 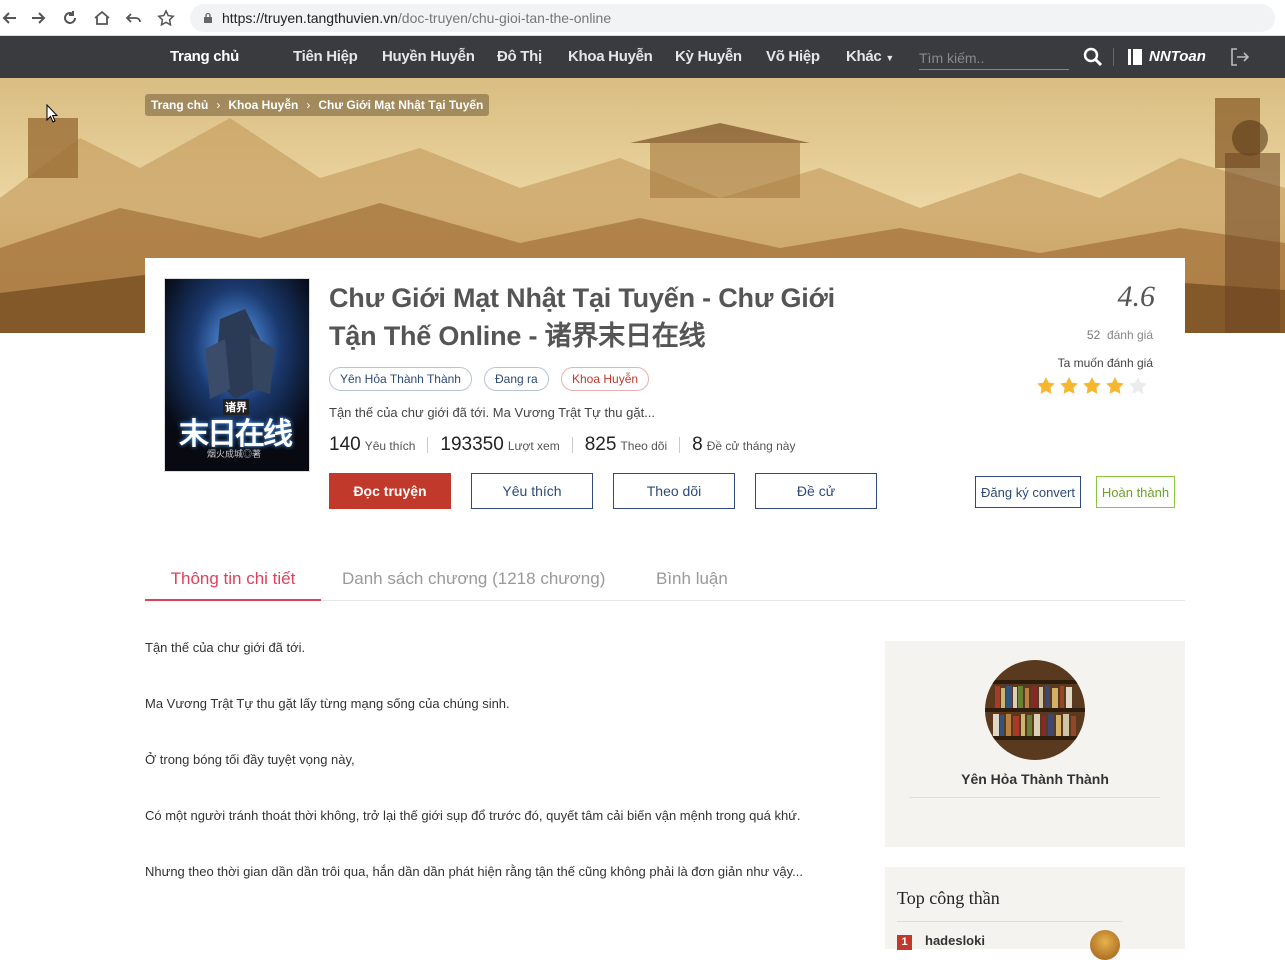 What do you see at coordinates (52, 113) in the screenshot?
I see `mouse-cursor-icon` at bounding box center [52, 113].